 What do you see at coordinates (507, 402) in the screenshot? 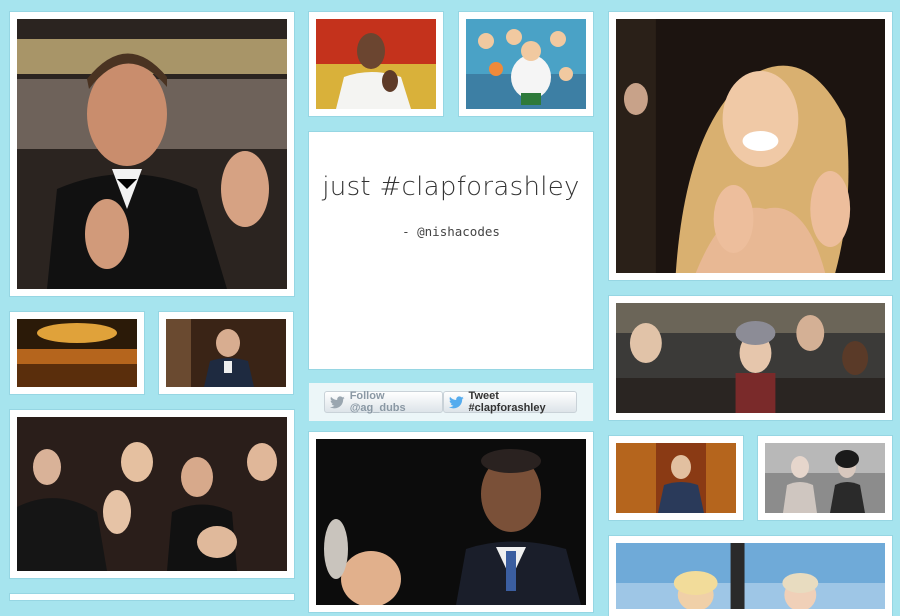
I see `tweet-button-label: Tweet #clapforashley` at bounding box center [507, 402].